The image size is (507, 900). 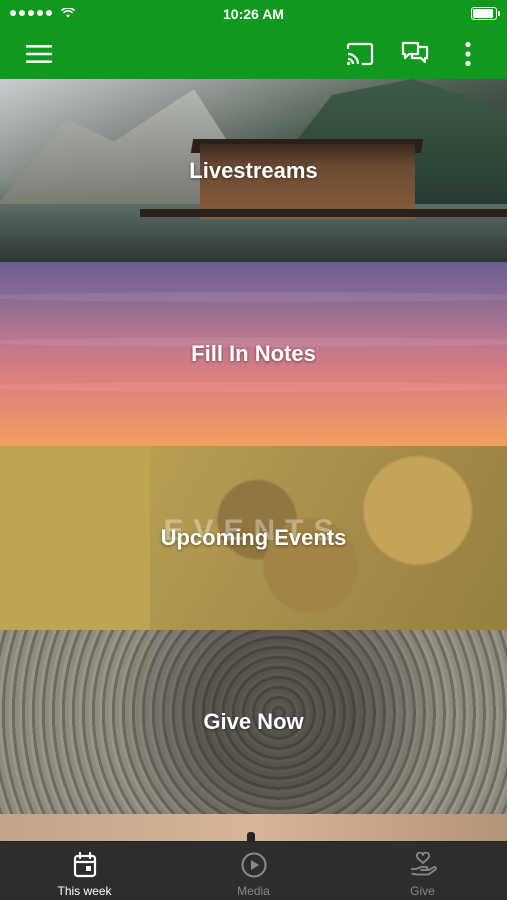 What do you see at coordinates (423, 865) in the screenshot?
I see `heart-hand-icon` at bounding box center [423, 865].